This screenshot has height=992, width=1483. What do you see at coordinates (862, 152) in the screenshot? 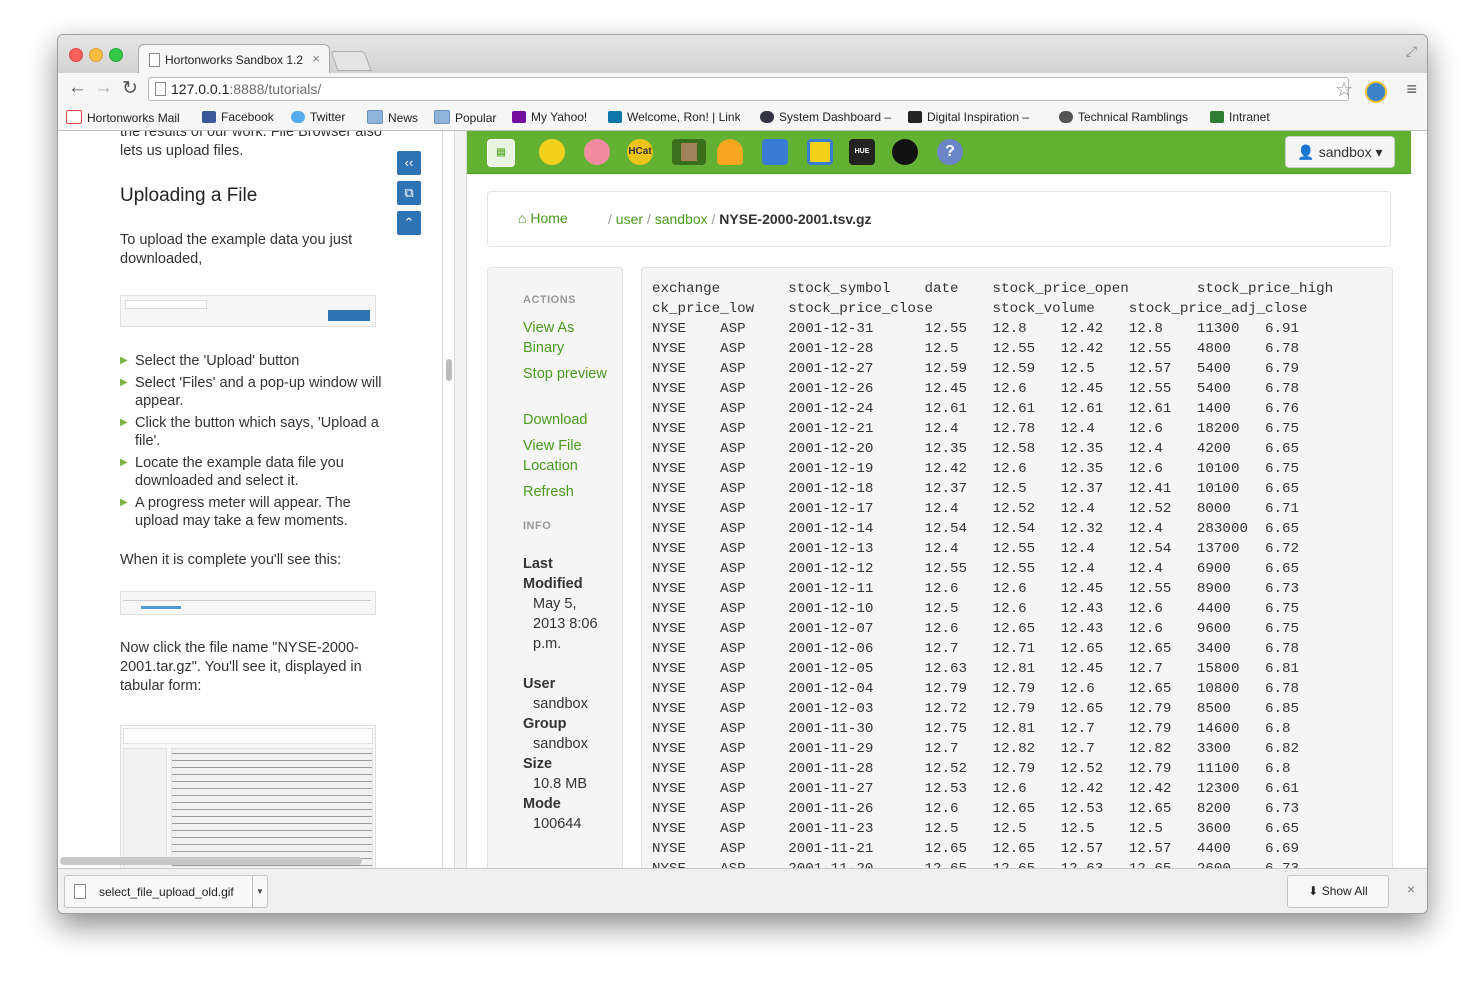
I see `shell-icon: HUE` at bounding box center [862, 152].